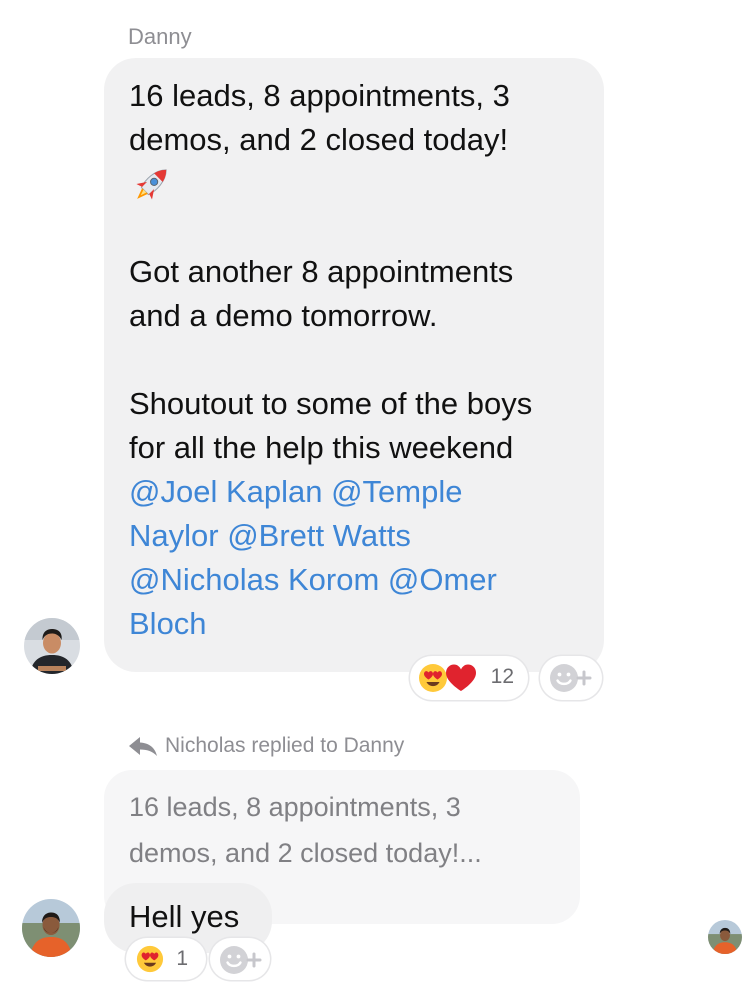  Describe the element at coordinates (319, 139) in the screenshot. I see `message-text-line: demos, and 2 closed today!` at that location.